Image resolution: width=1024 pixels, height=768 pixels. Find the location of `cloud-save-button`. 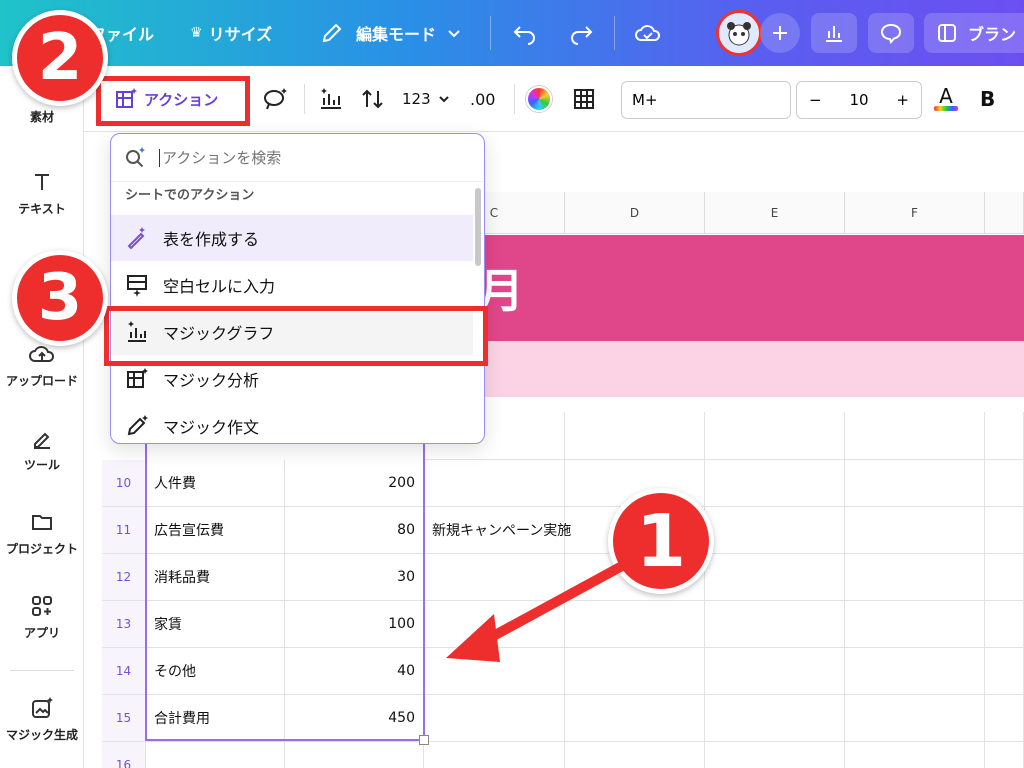

cloud-save-button is located at coordinates (648, 33).